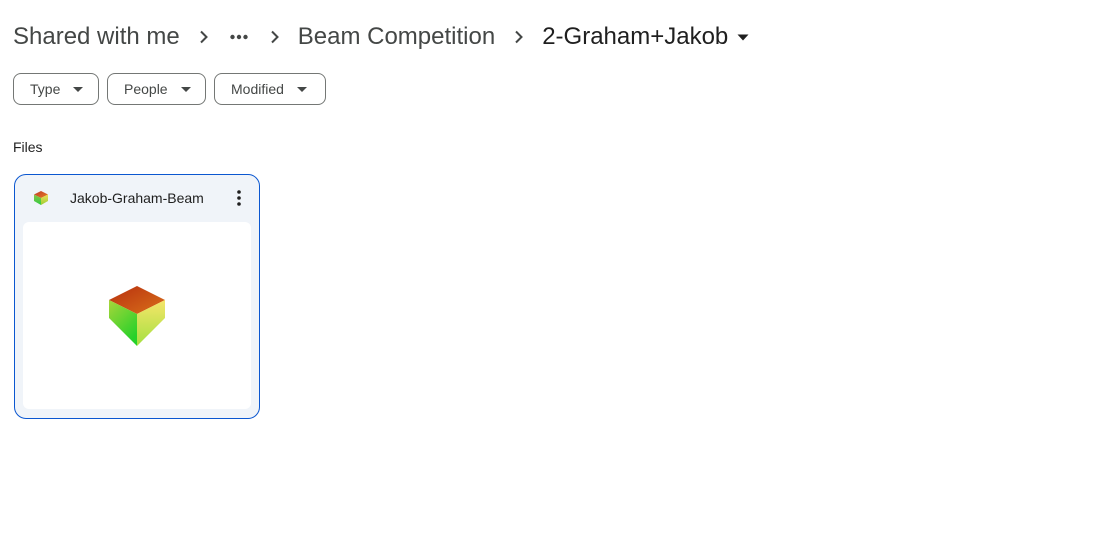  I want to click on 3d-model-icon, so click(41, 198).